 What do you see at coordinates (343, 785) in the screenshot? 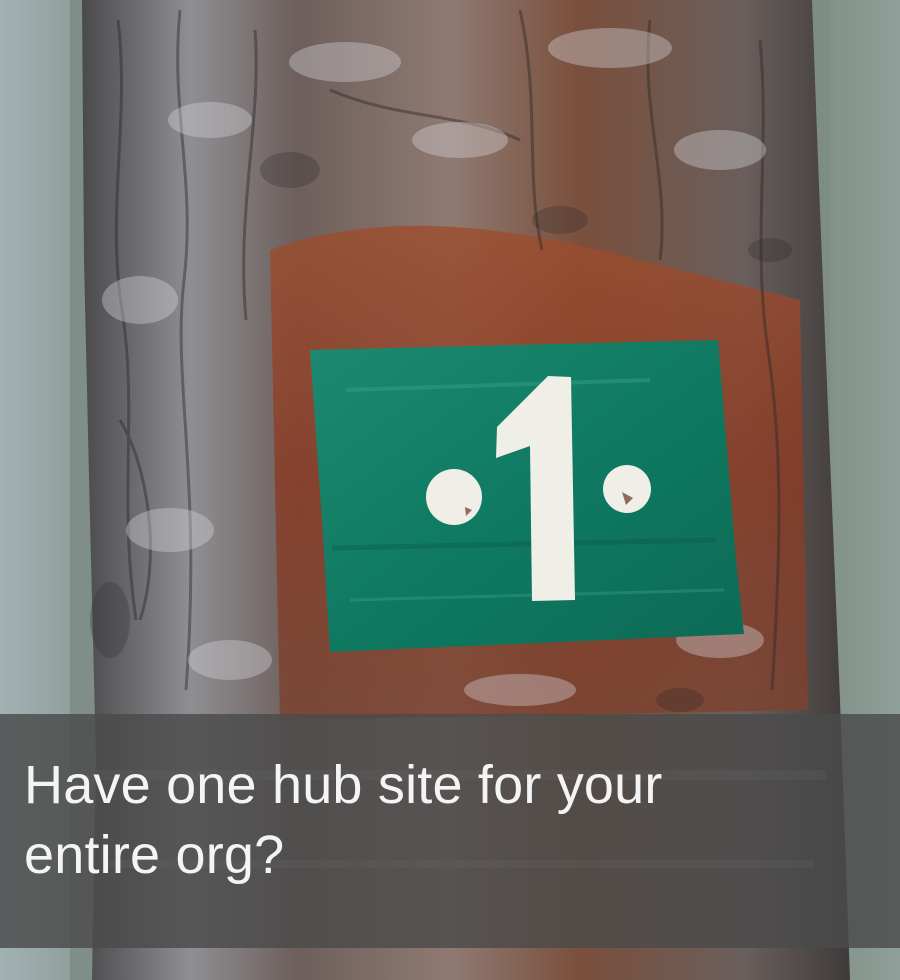
I see `caption-line-1: Have one hub site for your` at bounding box center [343, 785].